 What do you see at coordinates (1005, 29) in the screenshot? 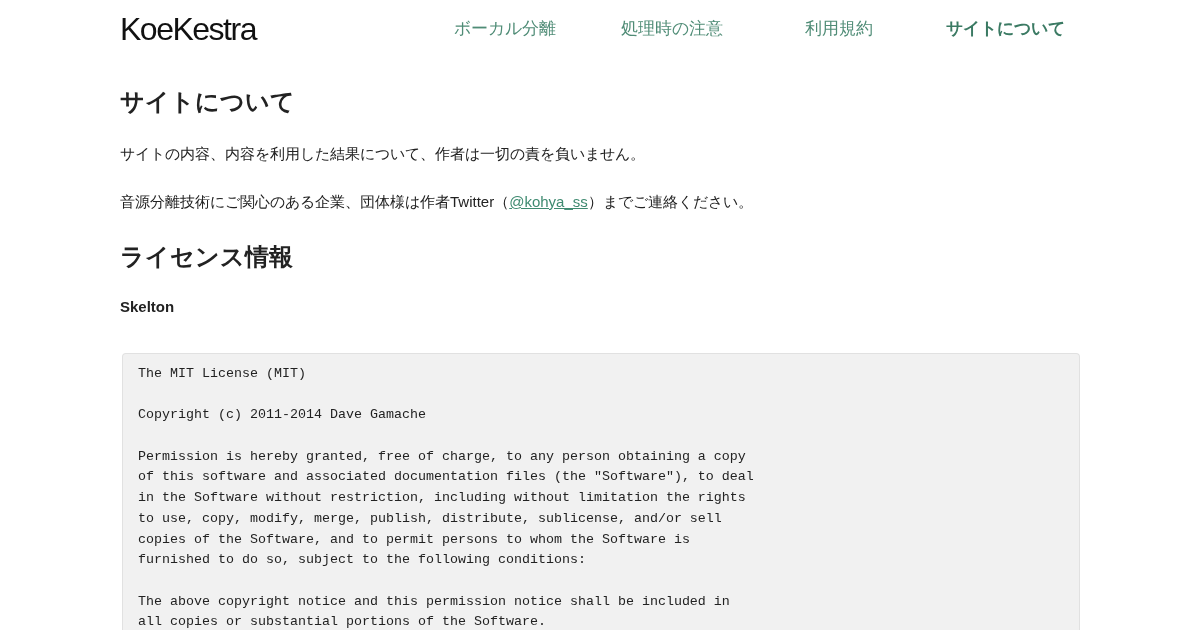
I see `nav-link: サイトについて` at bounding box center [1005, 29].